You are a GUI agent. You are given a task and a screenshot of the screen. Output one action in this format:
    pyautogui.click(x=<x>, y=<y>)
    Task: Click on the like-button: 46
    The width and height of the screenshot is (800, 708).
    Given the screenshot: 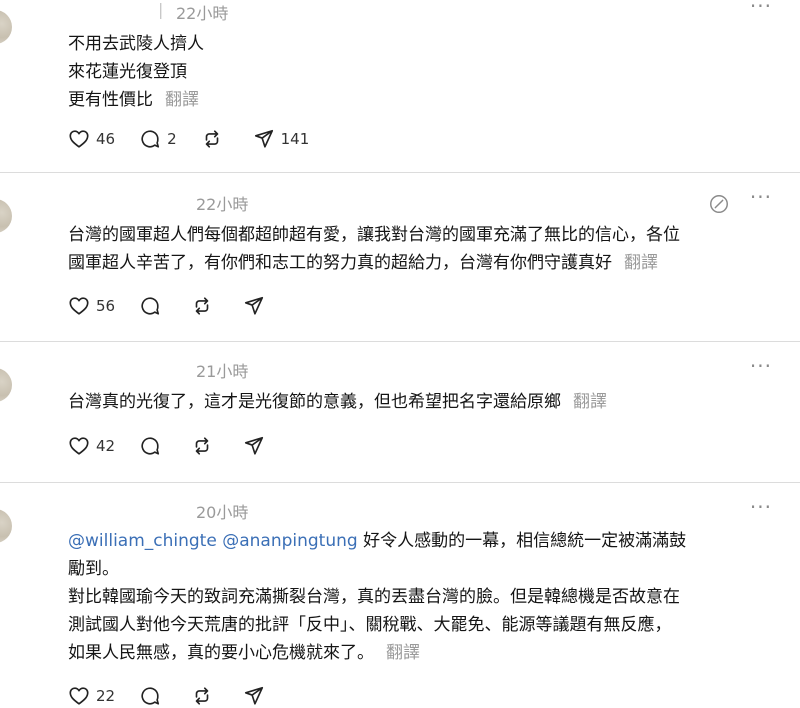 What is the action you would take?
    pyautogui.click(x=91, y=139)
    